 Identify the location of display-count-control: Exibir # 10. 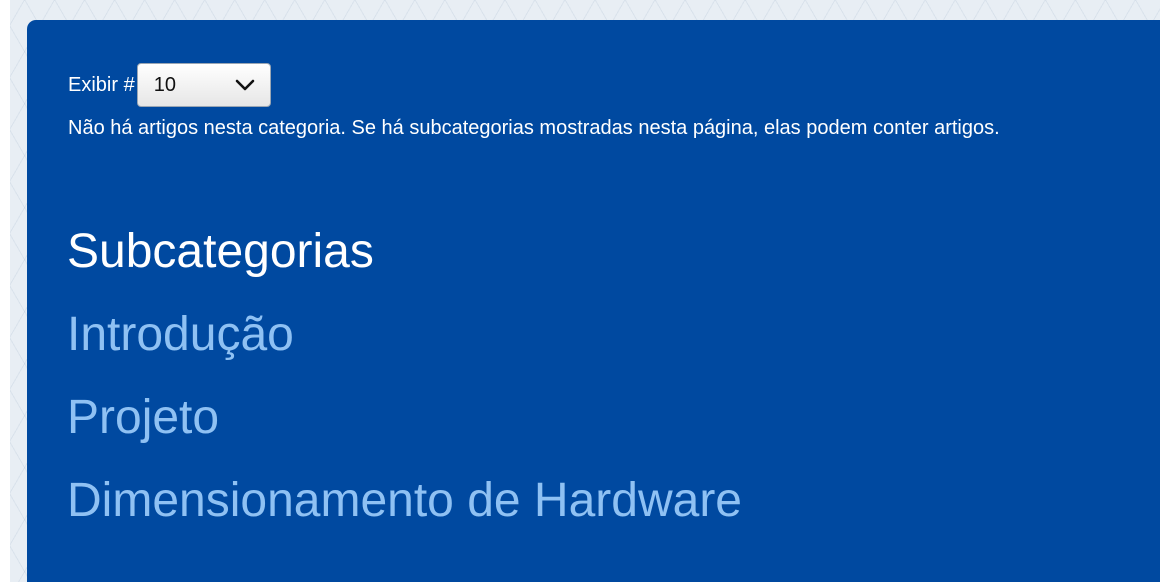
(169, 85).